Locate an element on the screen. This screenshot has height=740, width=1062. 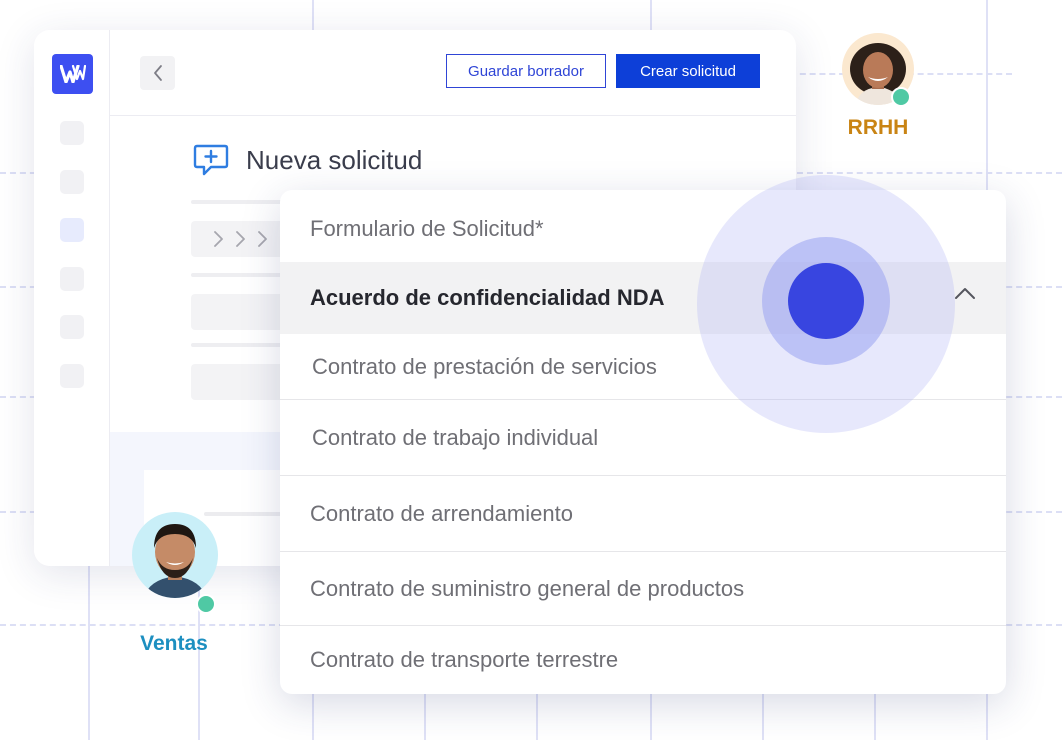
form-header: Nueva solicitud is located at coordinates (307, 160).